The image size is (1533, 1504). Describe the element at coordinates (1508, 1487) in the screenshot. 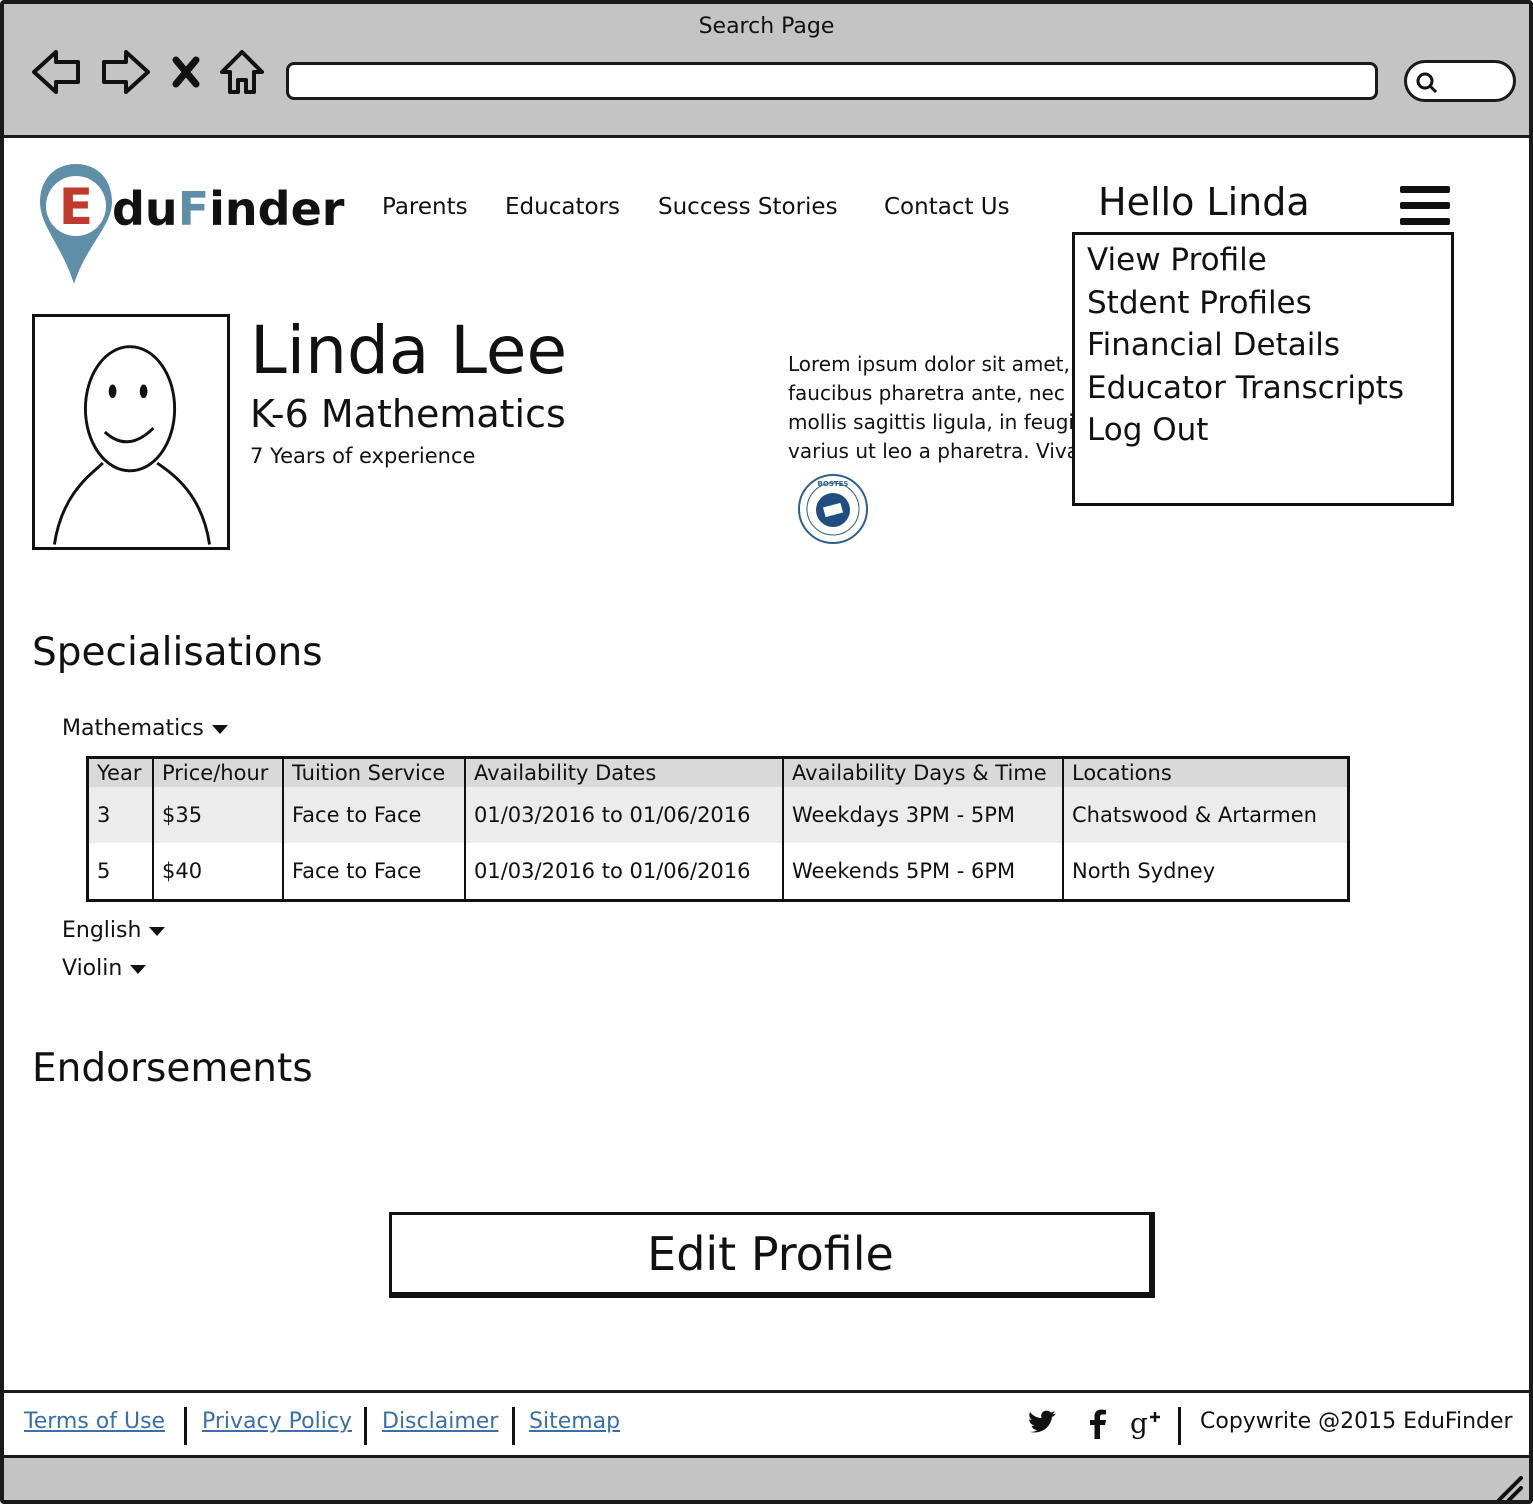

I see `resize-grip-icon` at that location.